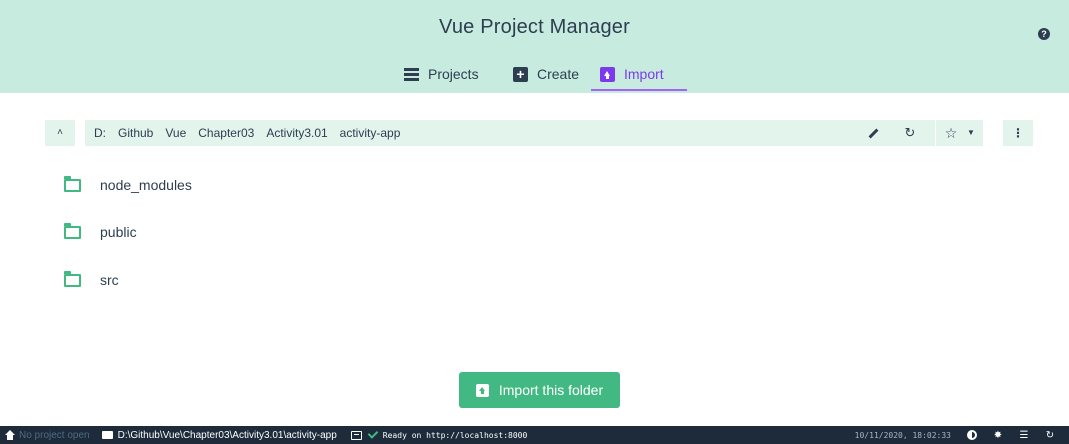  I want to click on tab-import: Import, so click(632, 76).